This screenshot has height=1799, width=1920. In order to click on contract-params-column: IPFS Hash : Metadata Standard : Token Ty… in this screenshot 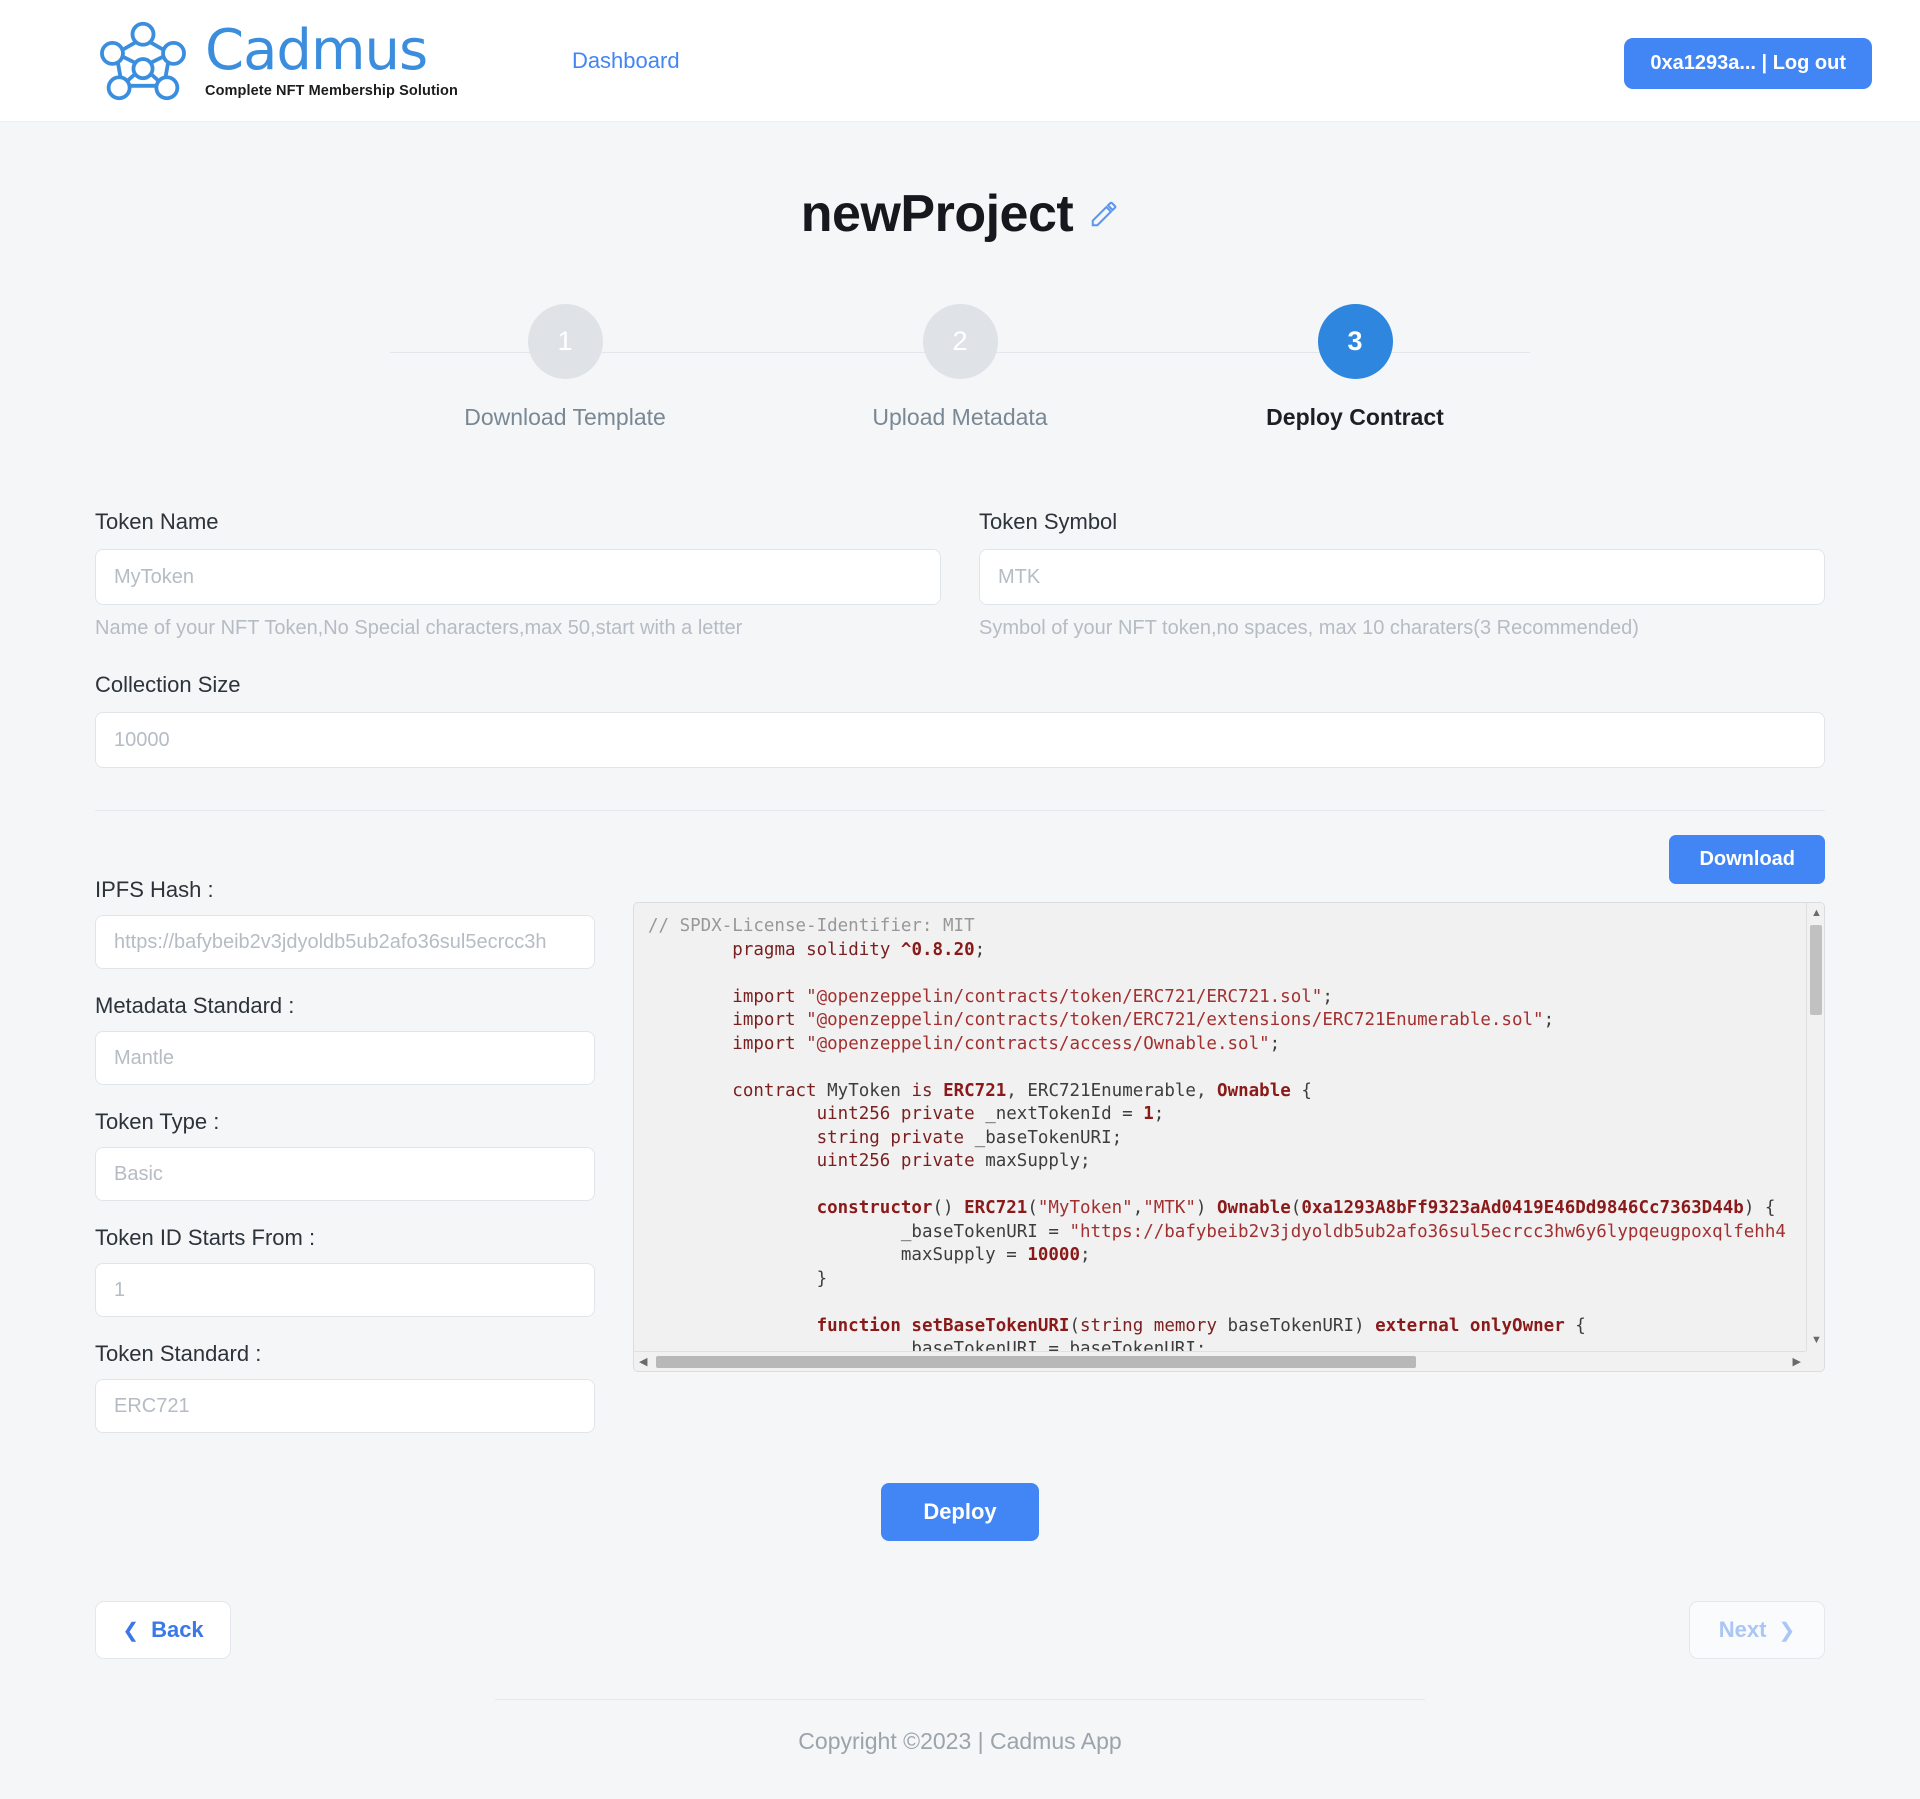, I will do `click(345, 1134)`.